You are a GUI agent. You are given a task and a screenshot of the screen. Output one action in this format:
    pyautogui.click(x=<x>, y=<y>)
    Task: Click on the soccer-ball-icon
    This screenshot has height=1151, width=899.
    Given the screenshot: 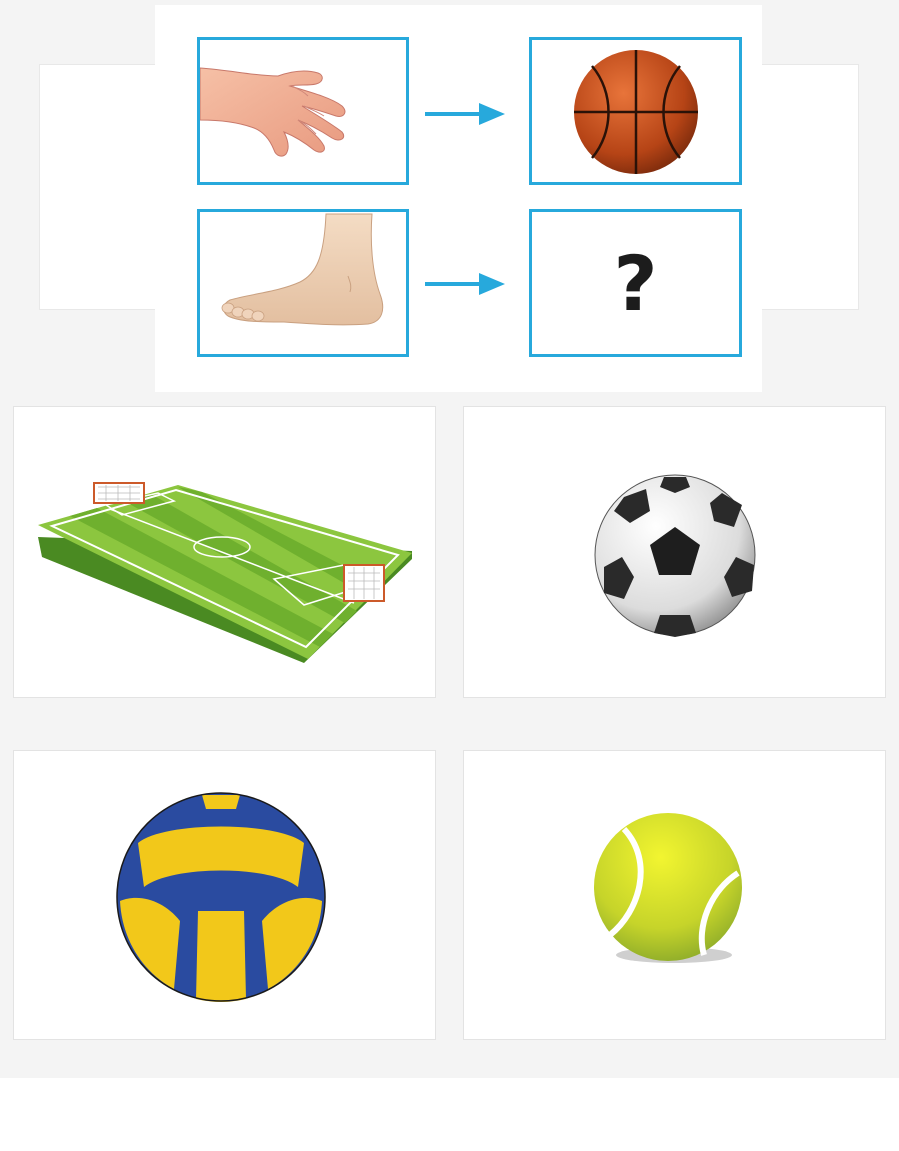 What is the action you would take?
    pyautogui.click(x=675, y=555)
    